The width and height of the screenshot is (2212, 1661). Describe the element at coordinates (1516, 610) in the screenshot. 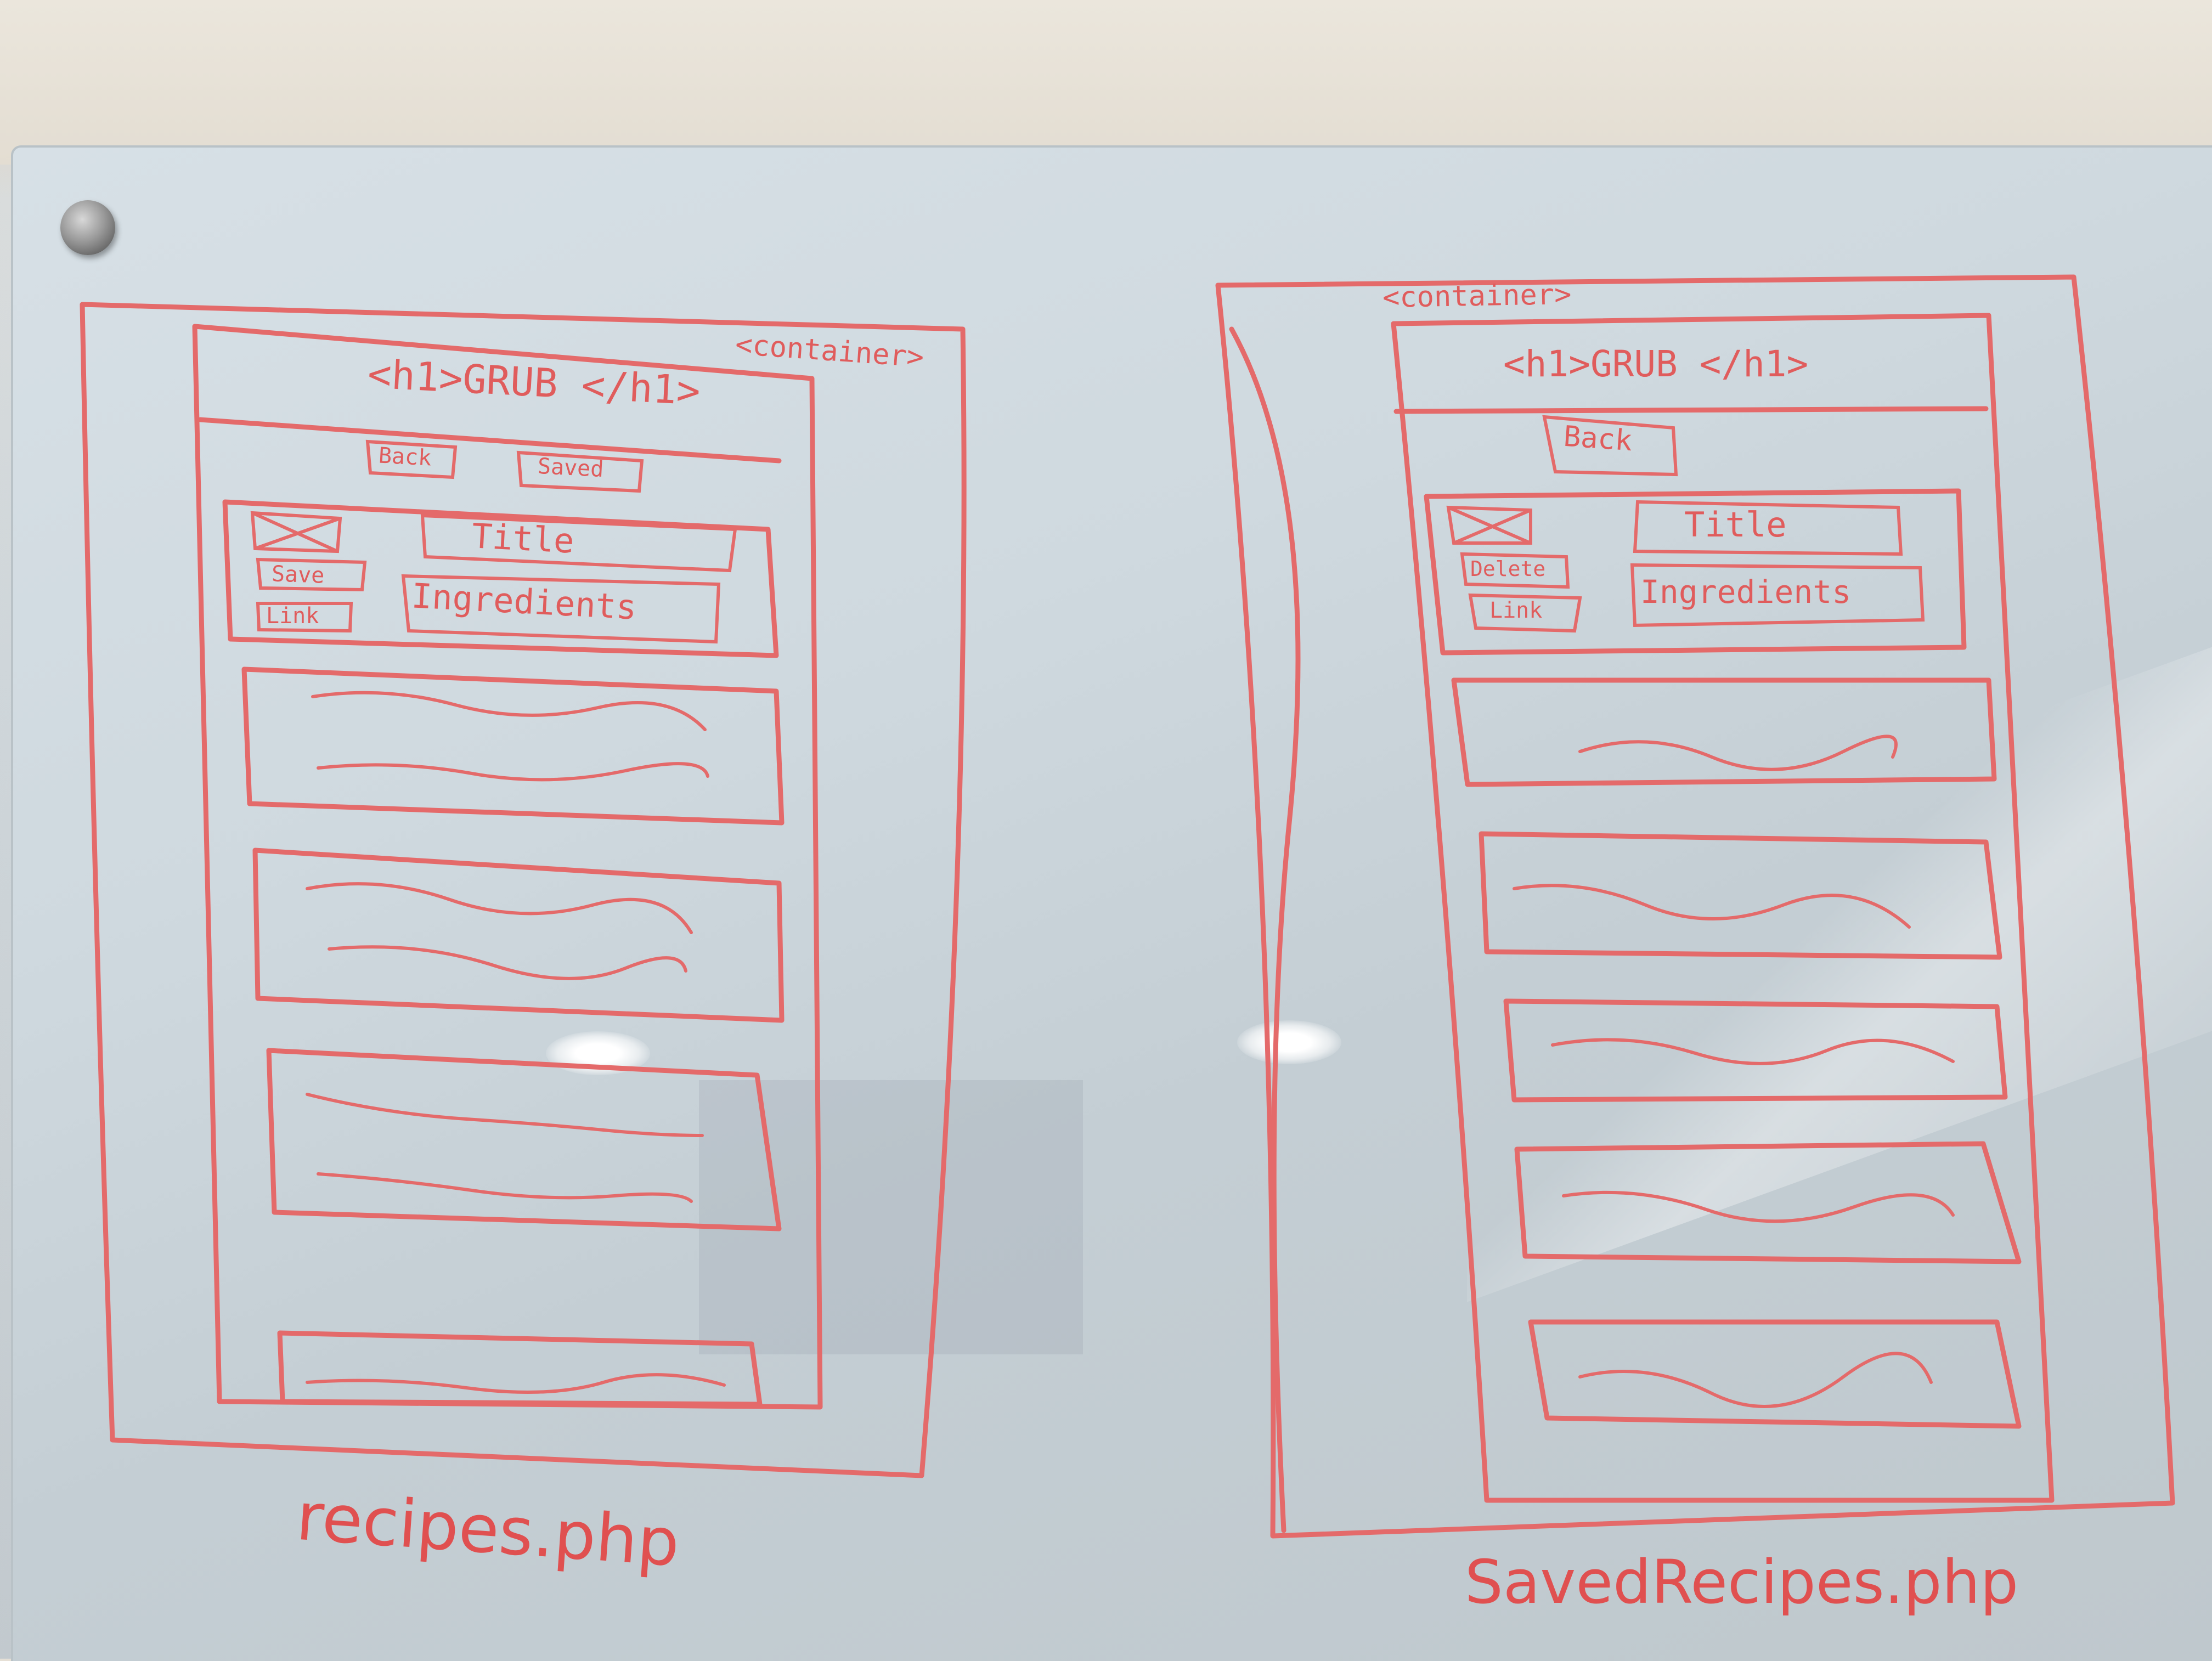

I see `right-link-button: Link` at that location.